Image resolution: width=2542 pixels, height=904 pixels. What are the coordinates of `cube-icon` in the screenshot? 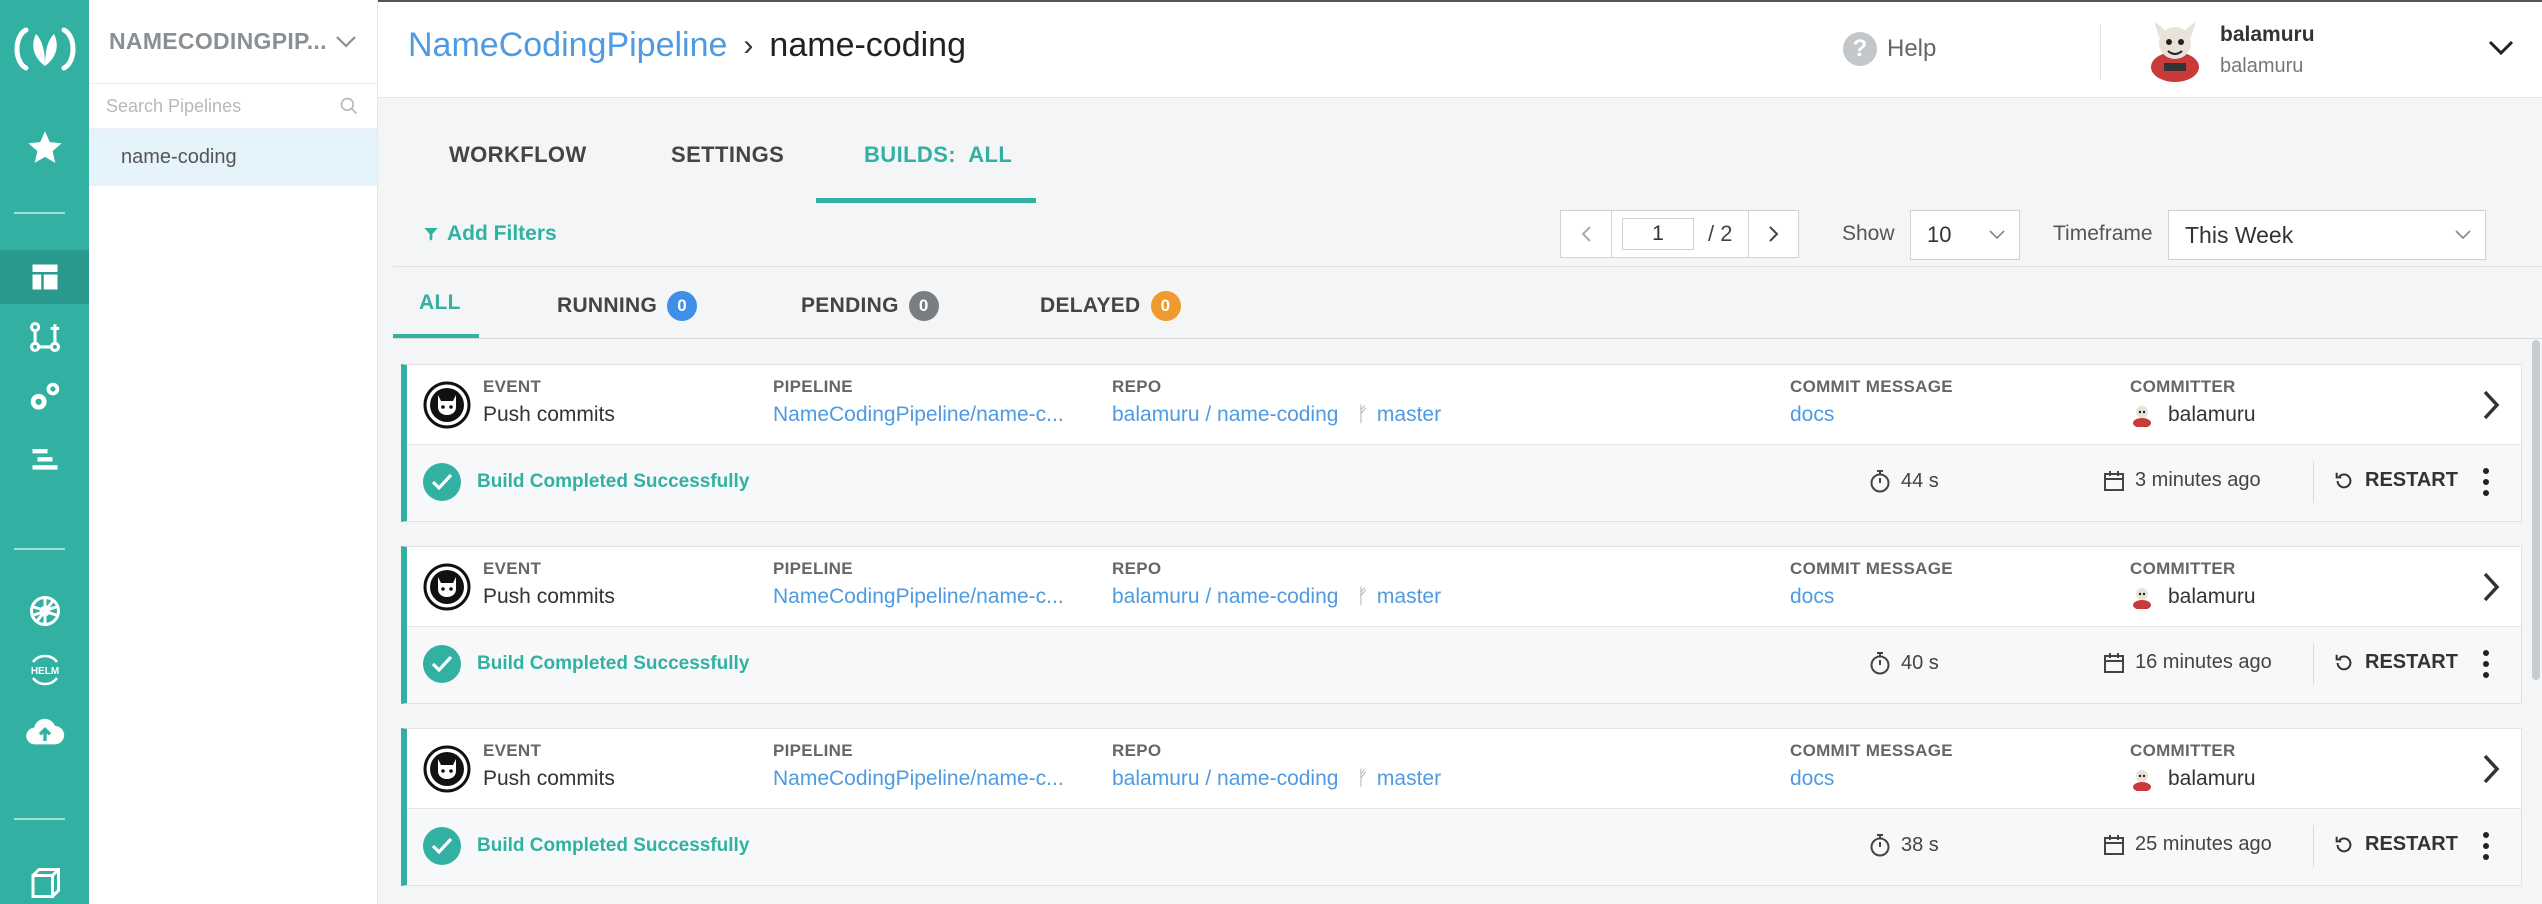 It's located at (44, 880).